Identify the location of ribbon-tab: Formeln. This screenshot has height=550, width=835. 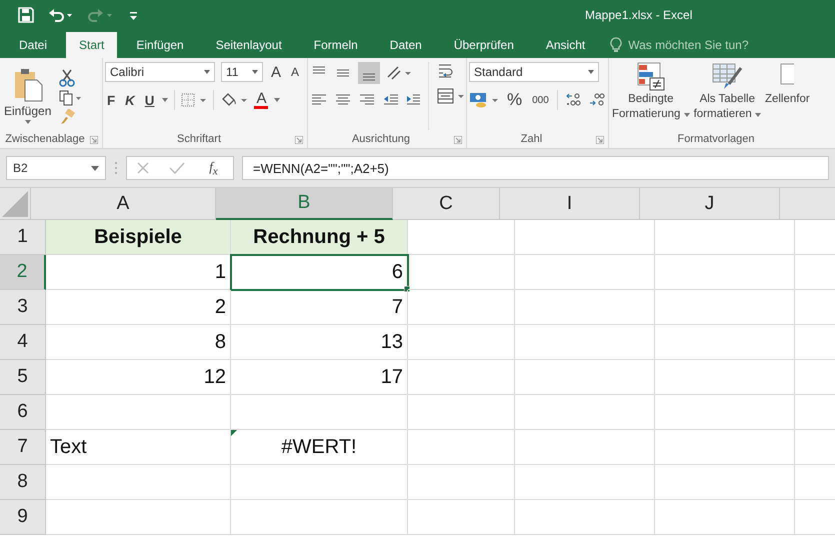
(335, 45).